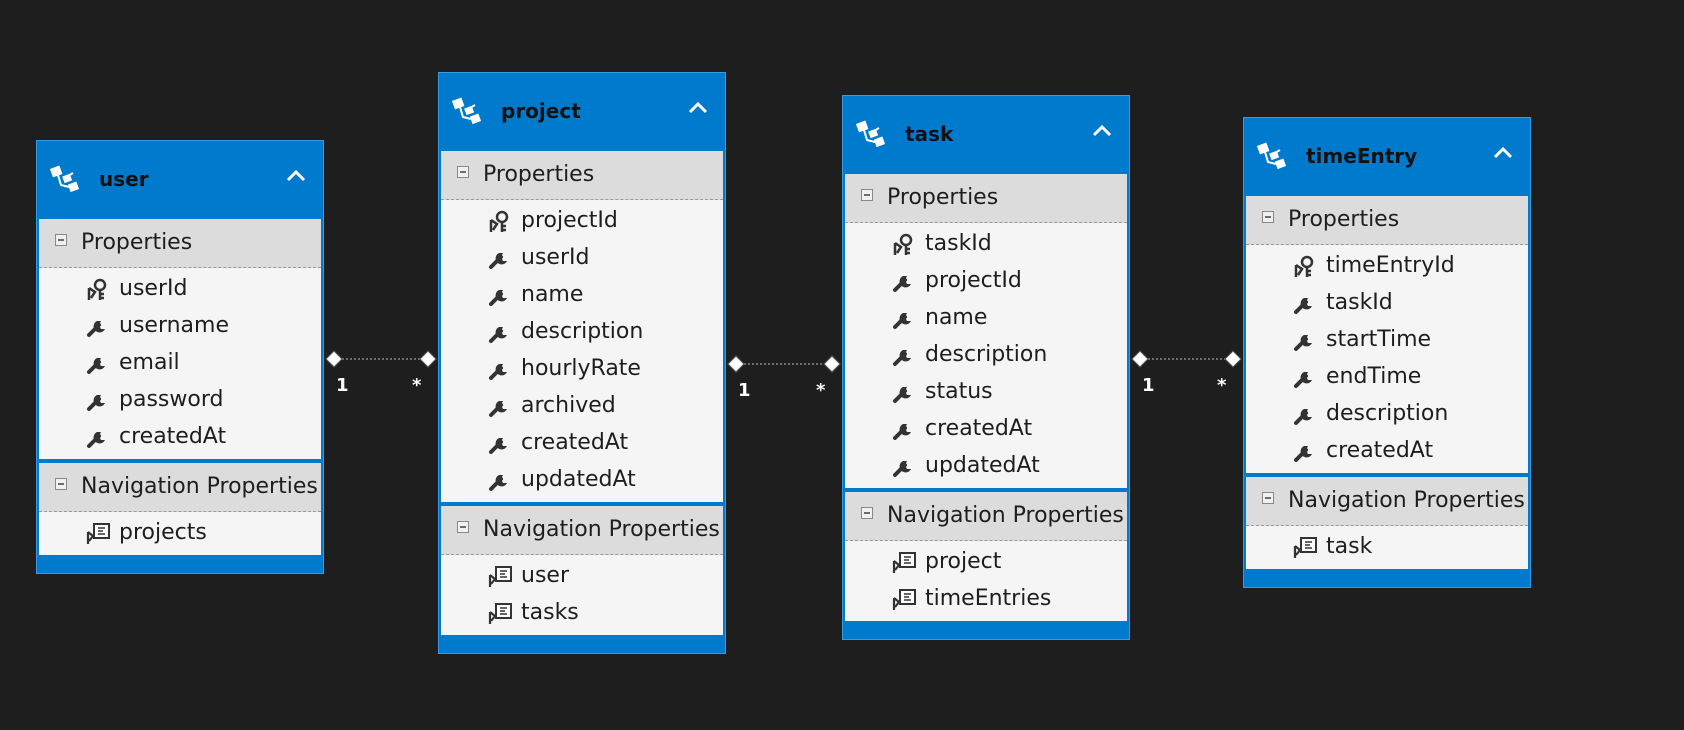  I want to click on property-name: endTime, so click(1374, 376).